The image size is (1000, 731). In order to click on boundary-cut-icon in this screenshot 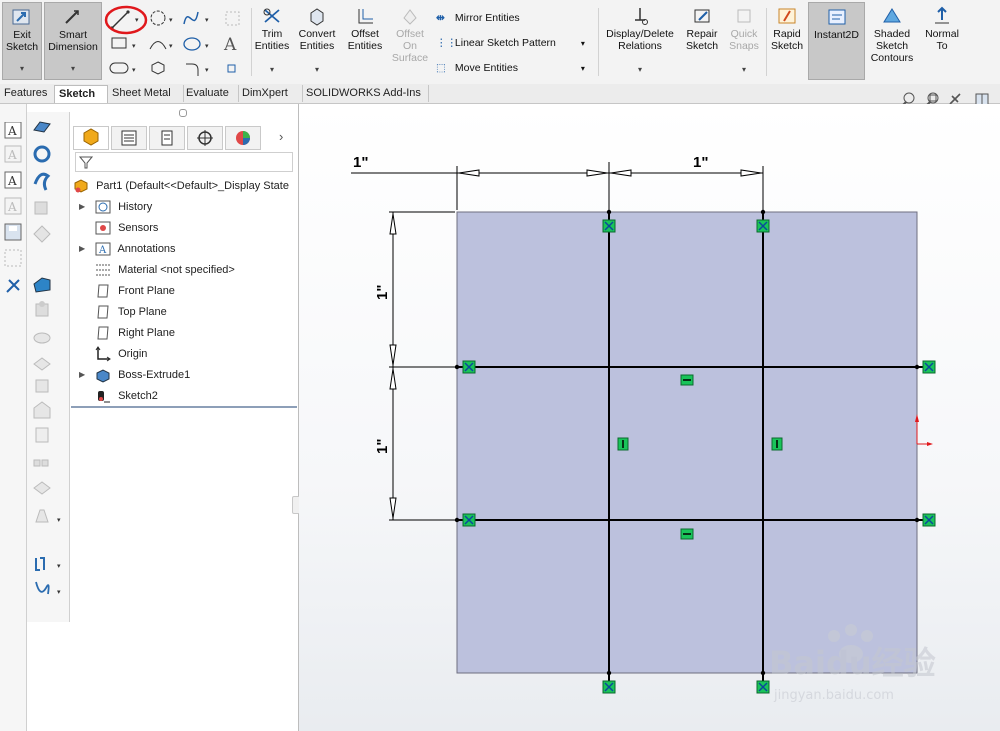, I will do `click(42, 410)`.